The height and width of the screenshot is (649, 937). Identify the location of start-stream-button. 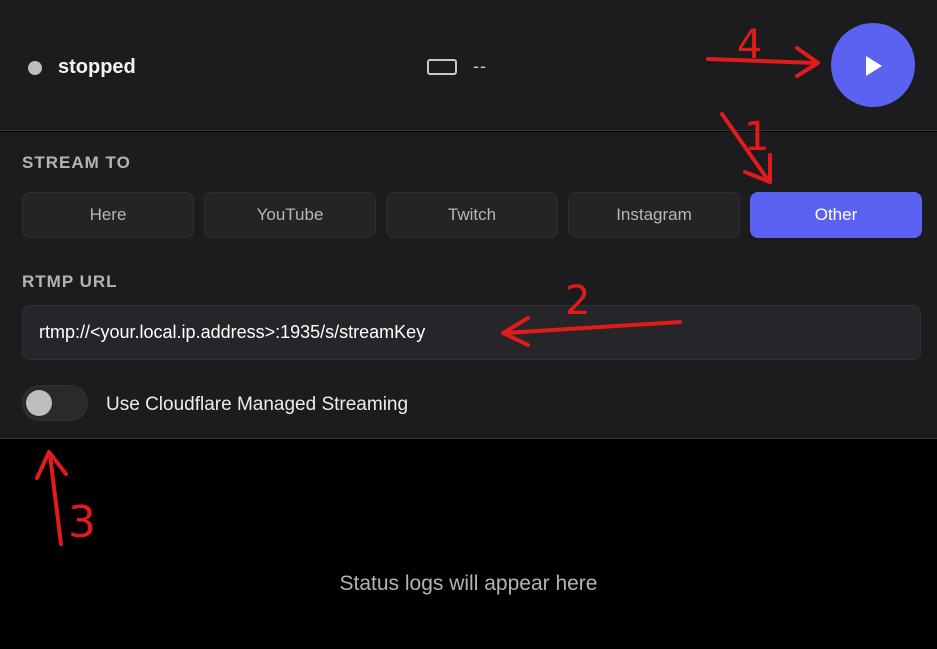
(873, 65).